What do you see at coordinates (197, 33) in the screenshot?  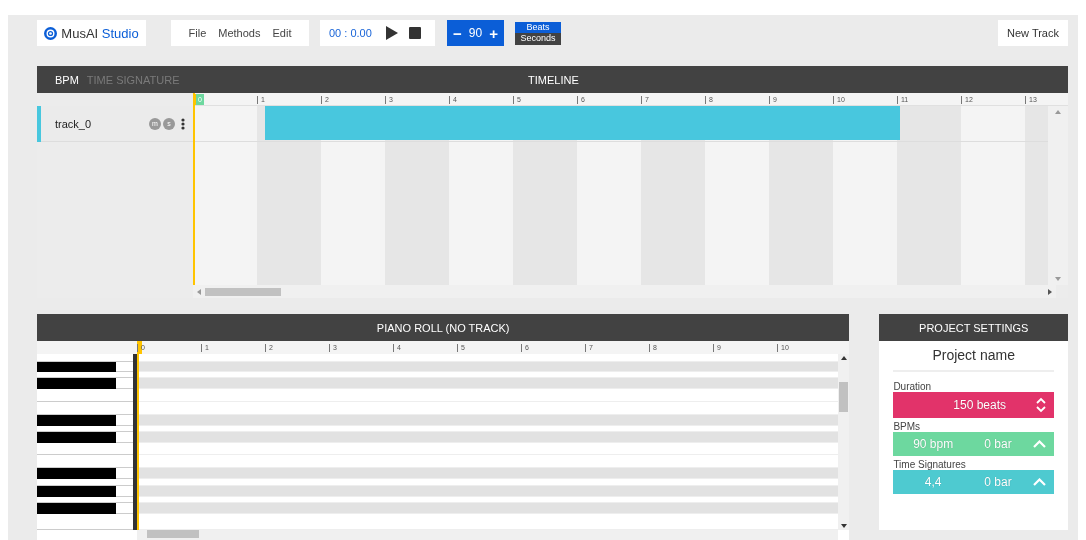 I see `menu-item: File` at bounding box center [197, 33].